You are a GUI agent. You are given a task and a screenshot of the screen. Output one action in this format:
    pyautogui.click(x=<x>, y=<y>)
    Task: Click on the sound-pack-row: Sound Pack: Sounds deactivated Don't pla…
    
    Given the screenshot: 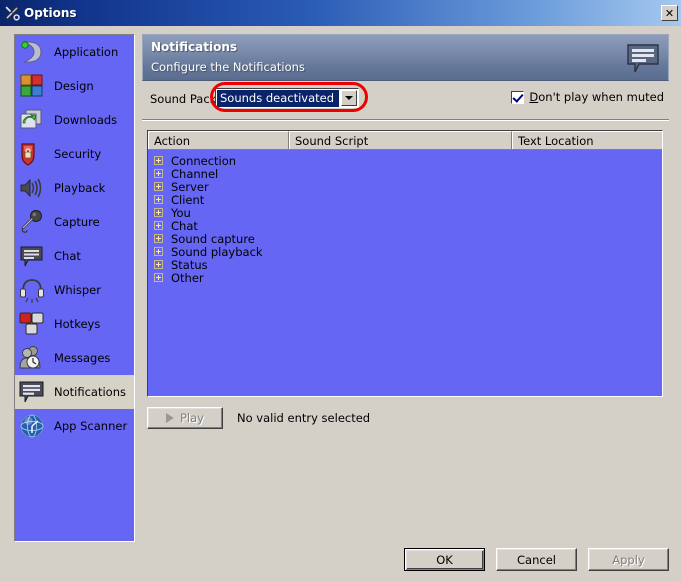 What is the action you would take?
    pyautogui.click(x=405, y=98)
    